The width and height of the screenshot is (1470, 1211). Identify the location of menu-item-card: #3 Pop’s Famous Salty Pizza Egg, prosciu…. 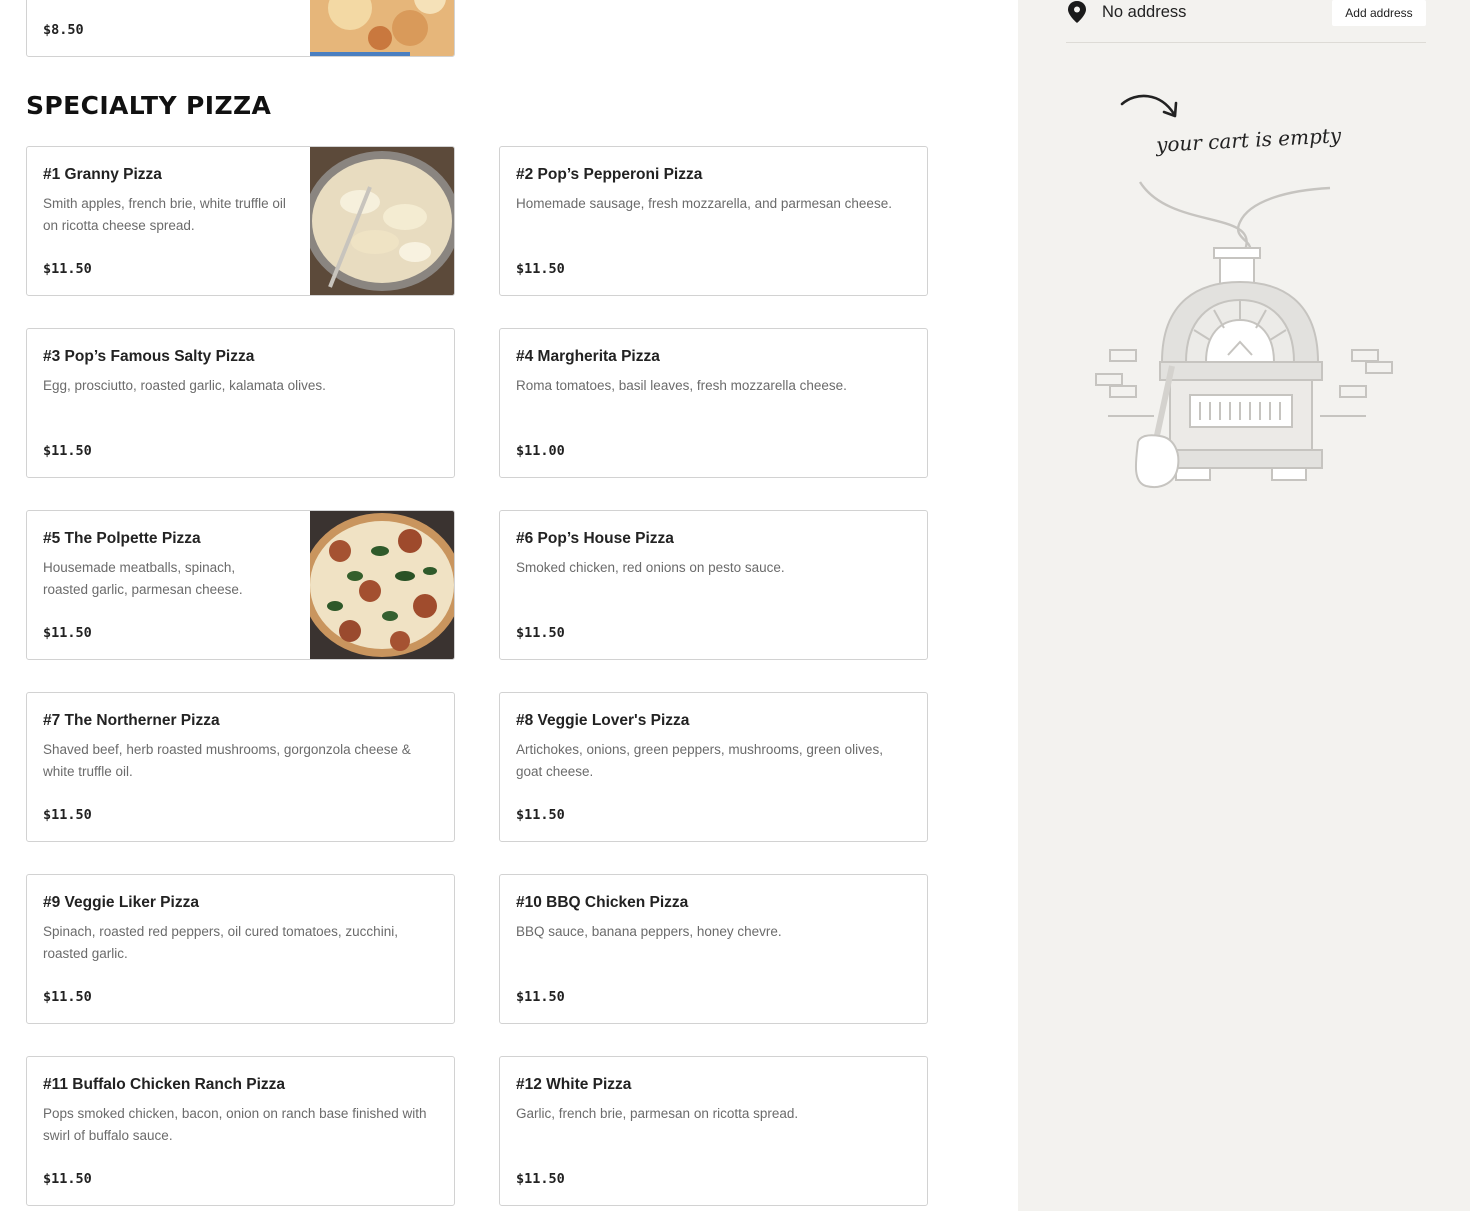
(240, 403).